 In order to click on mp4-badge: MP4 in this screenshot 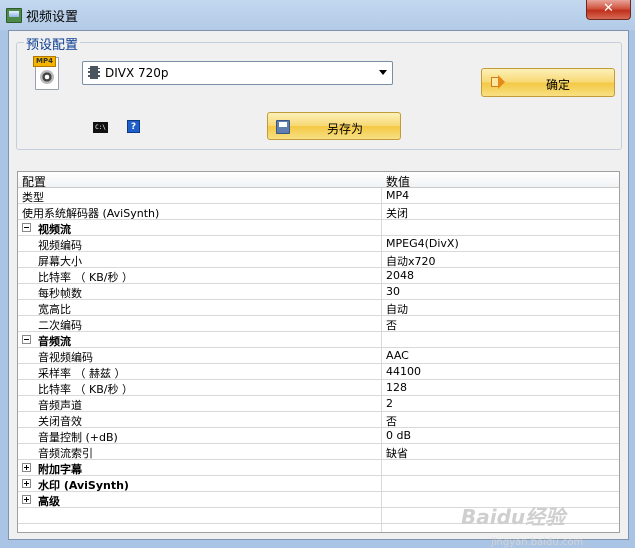, I will do `click(44, 61)`.